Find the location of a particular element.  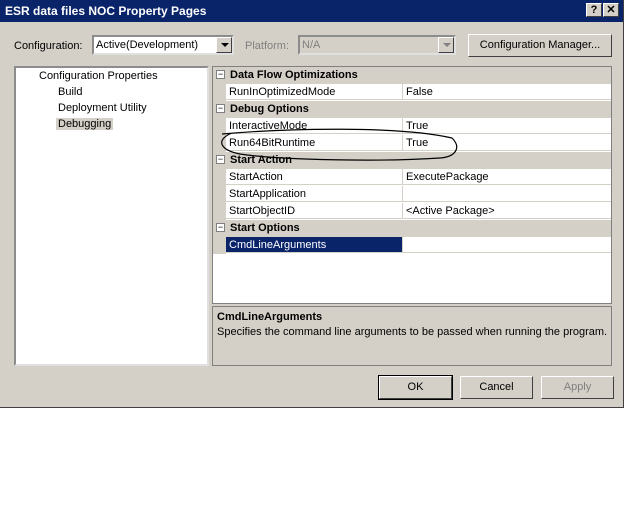

hand-drawn-annotation is located at coordinates (339, 144).